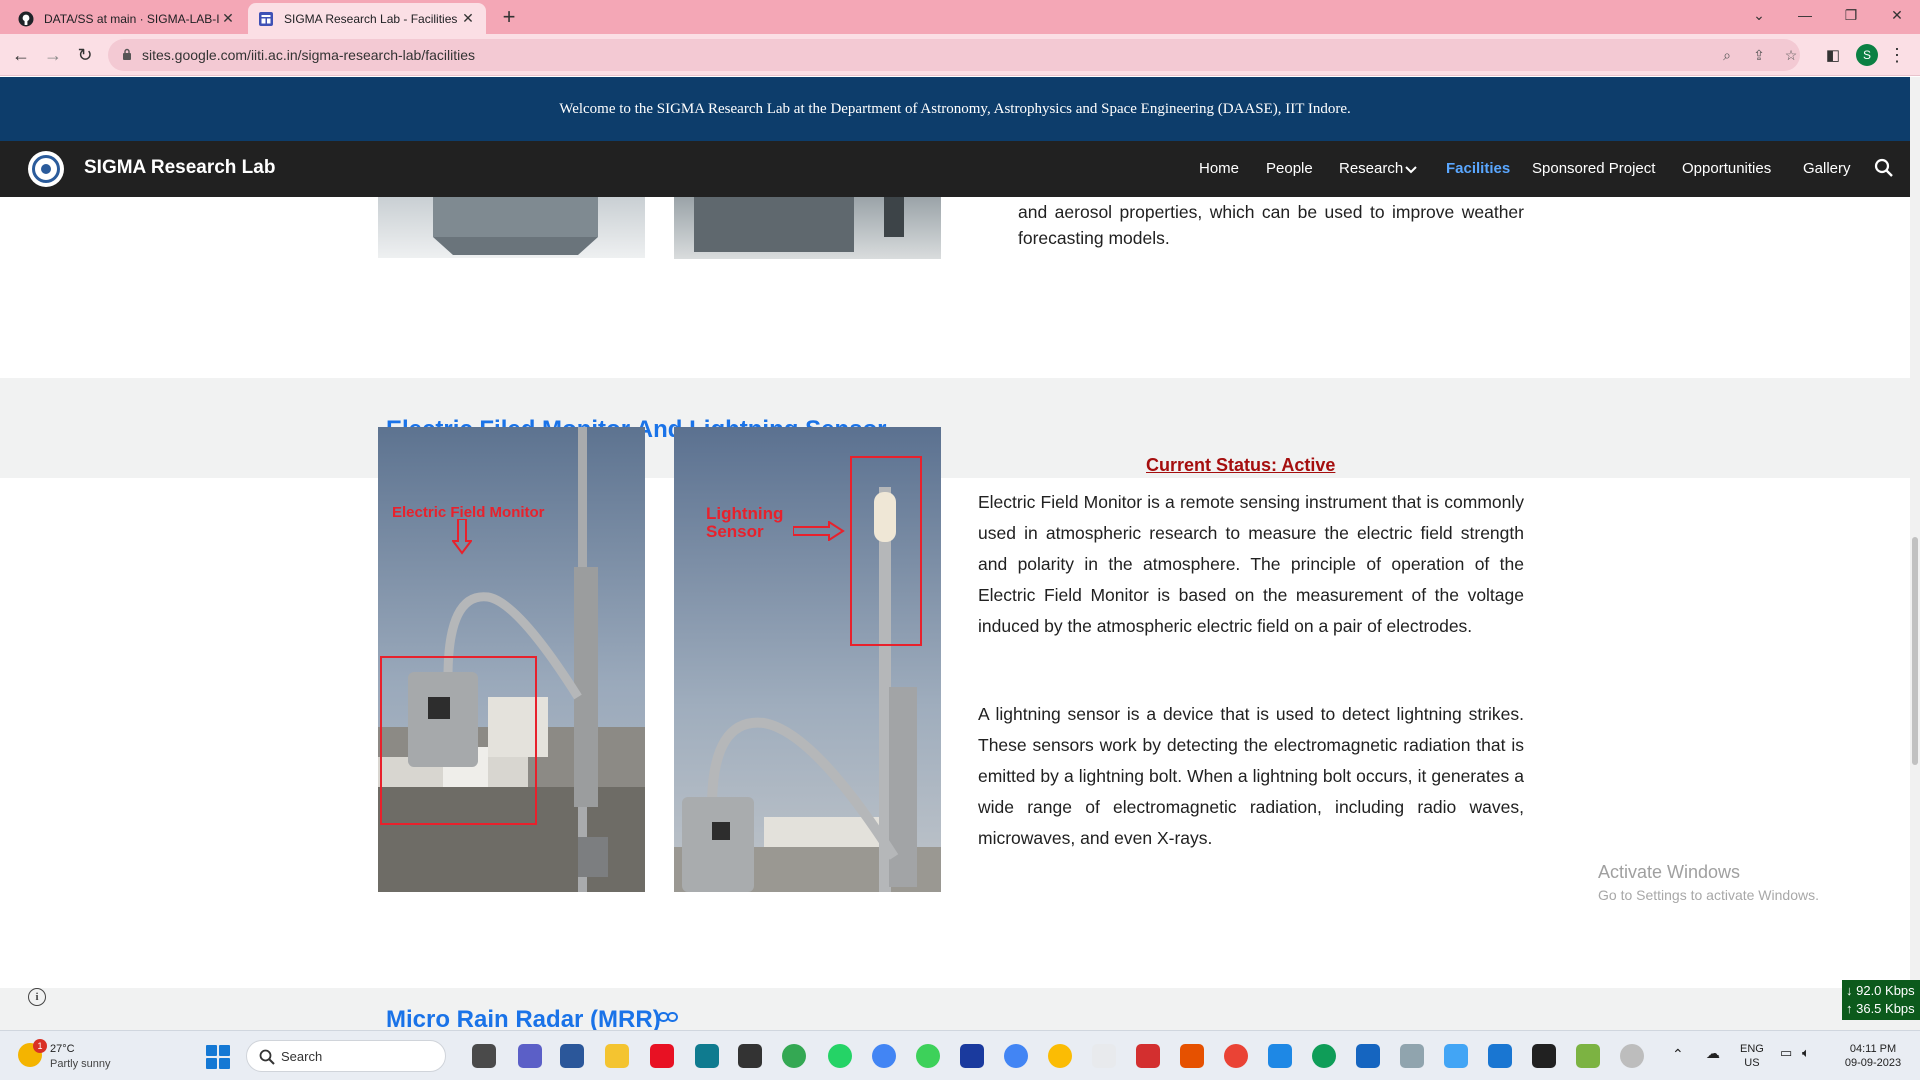  I want to click on nav-opportunities: Opportunities, so click(1726, 168).